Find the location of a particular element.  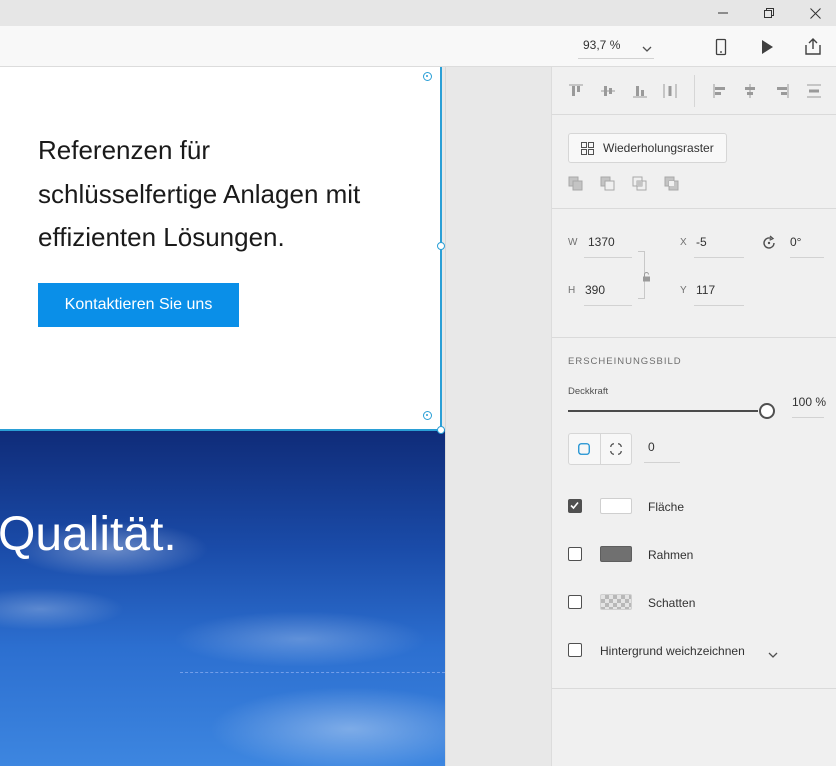

distribute-horizontal-icon is located at coordinates (670, 91).